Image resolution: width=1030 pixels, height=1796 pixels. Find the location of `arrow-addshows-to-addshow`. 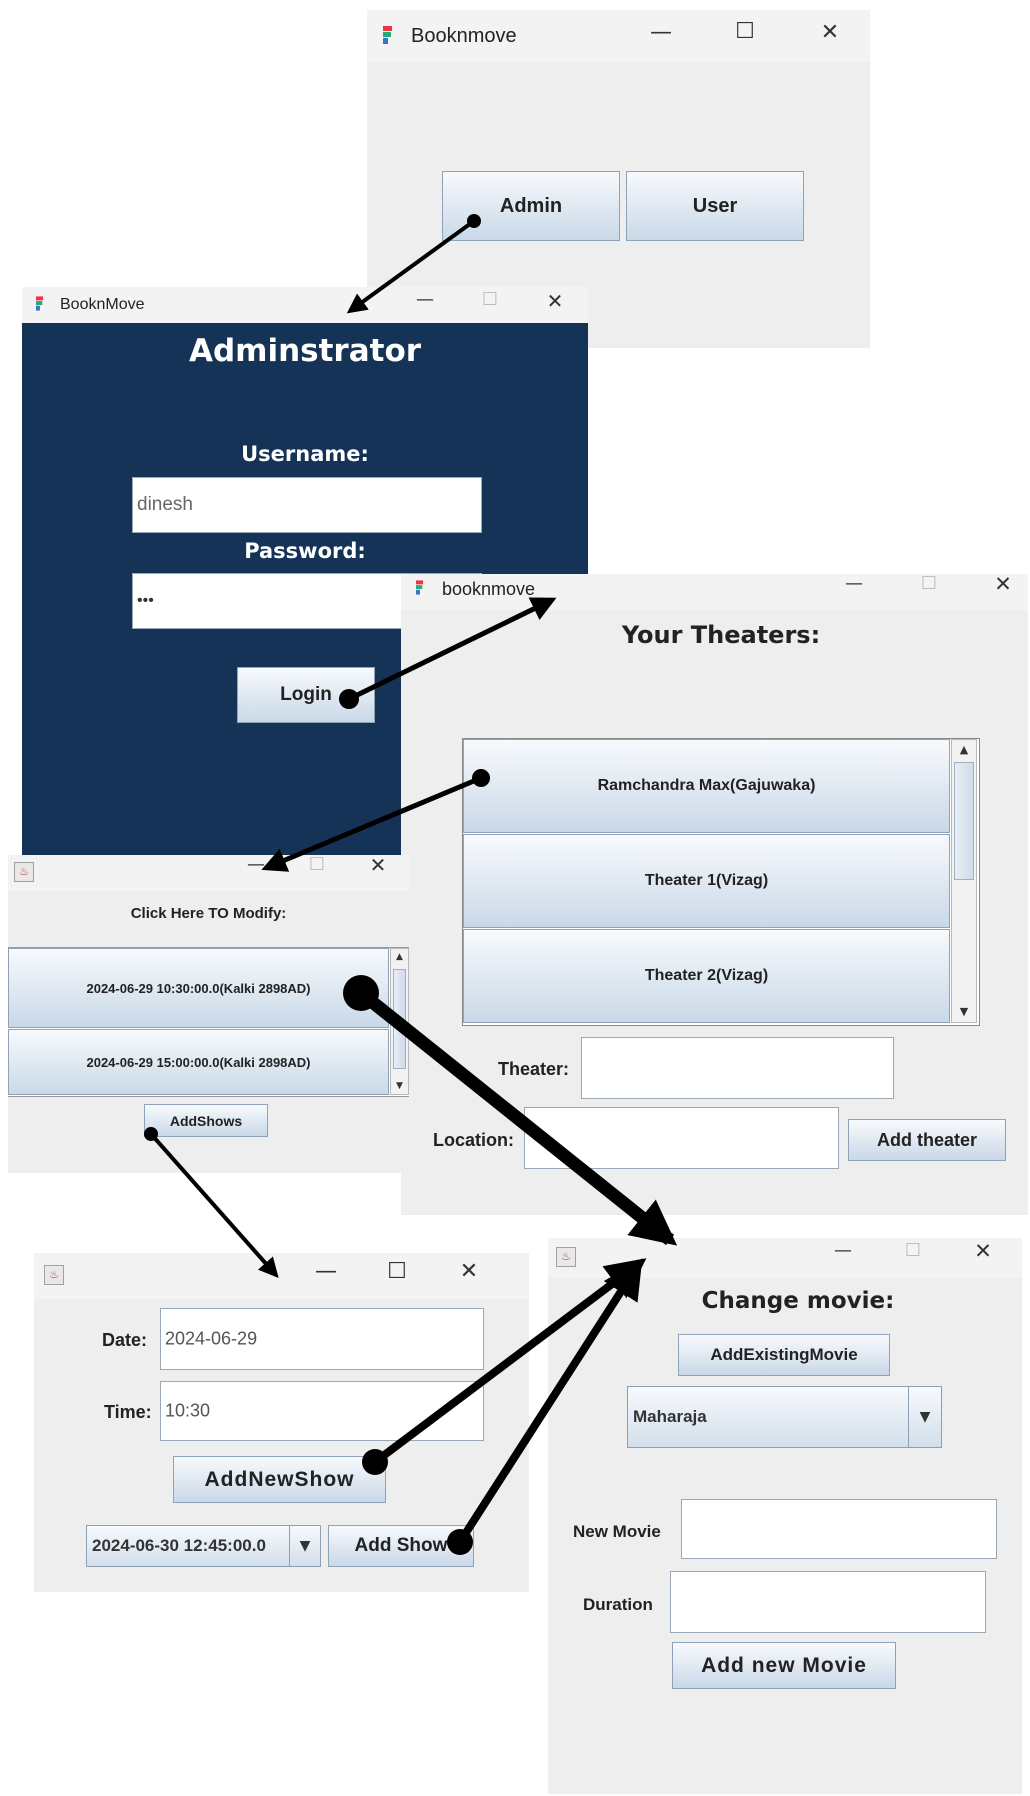

arrow-addshows-to-addshow is located at coordinates (211, 1202).